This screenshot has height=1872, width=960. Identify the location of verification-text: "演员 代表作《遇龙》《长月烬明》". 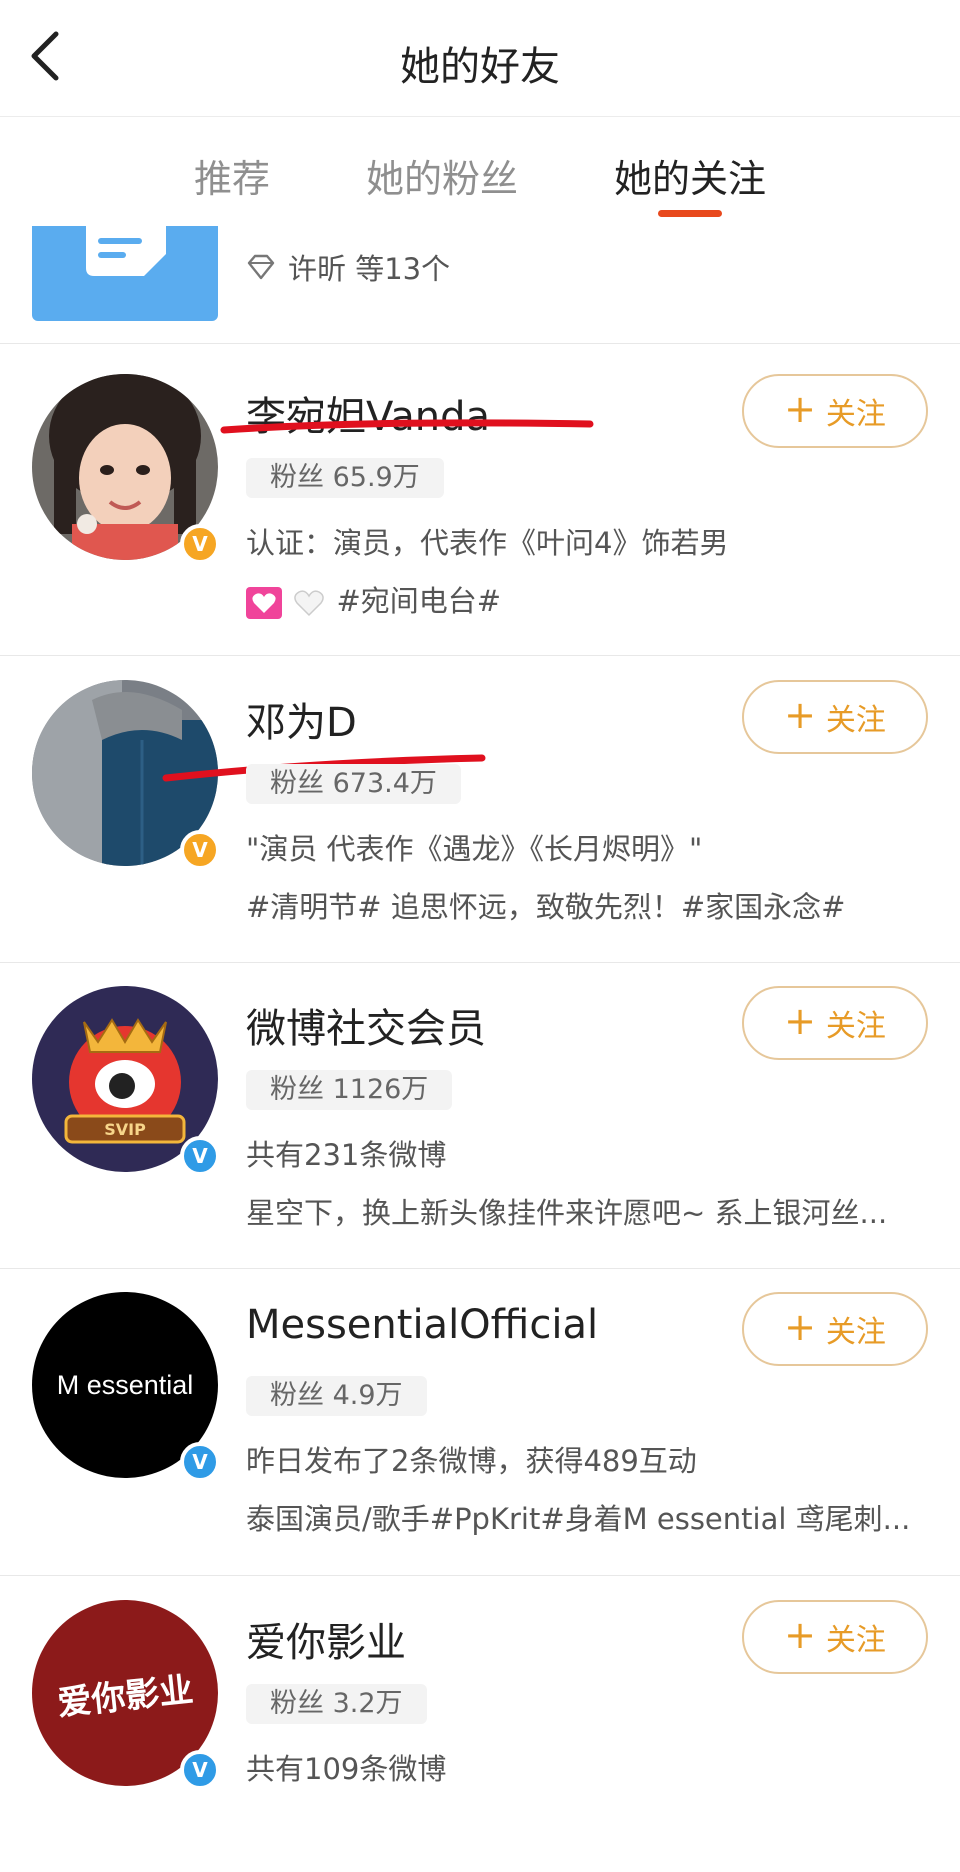
(474, 849).